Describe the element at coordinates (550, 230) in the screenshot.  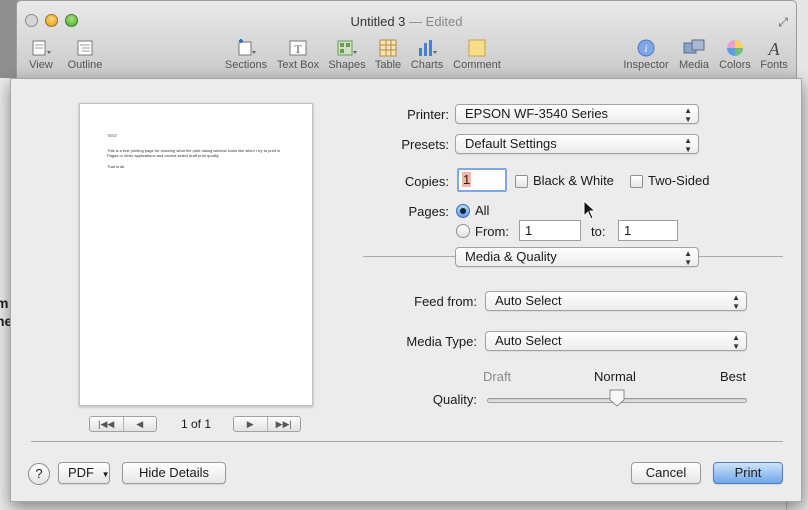
I see `pages-from-field: 1` at that location.